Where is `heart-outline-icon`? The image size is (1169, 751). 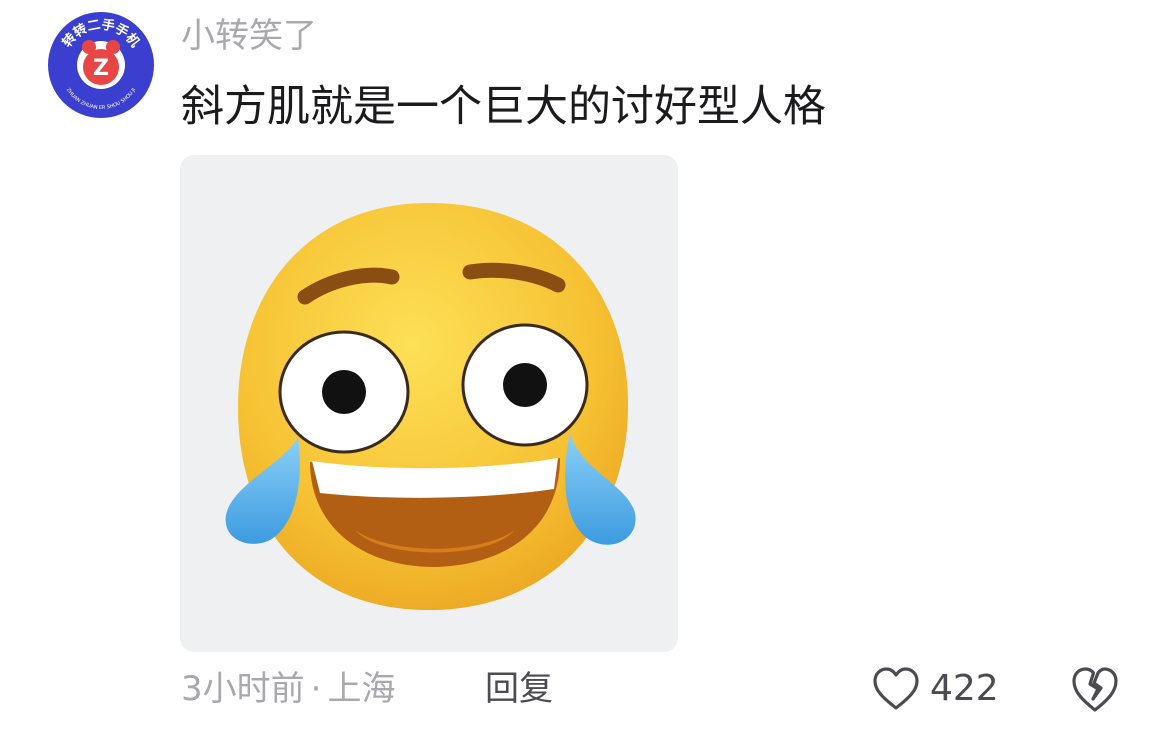
heart-outline-icon is located at coordinates (896, 688).